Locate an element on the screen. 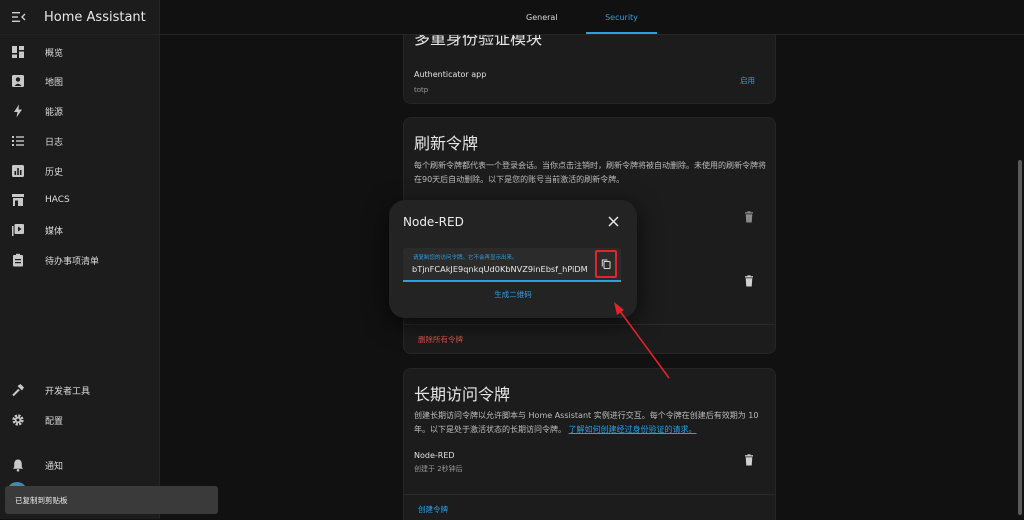 This screenshot has width=1024, height=520. sidebar-item-label: HACS is located at coordinates (57, 200).